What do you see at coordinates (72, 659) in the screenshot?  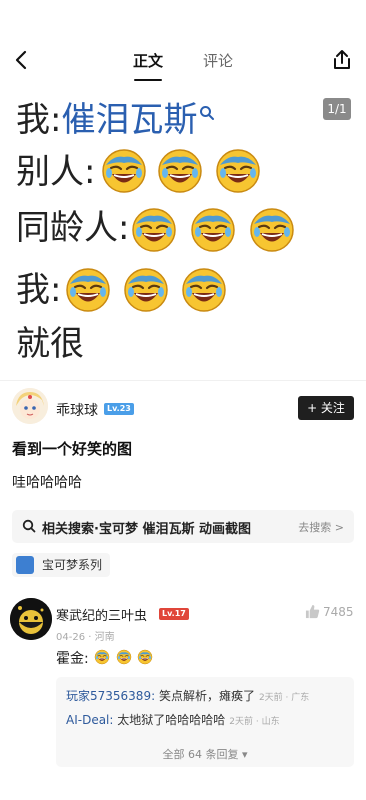 I see `comment-text-body: 霍金:` at bounding box center [72, 659].